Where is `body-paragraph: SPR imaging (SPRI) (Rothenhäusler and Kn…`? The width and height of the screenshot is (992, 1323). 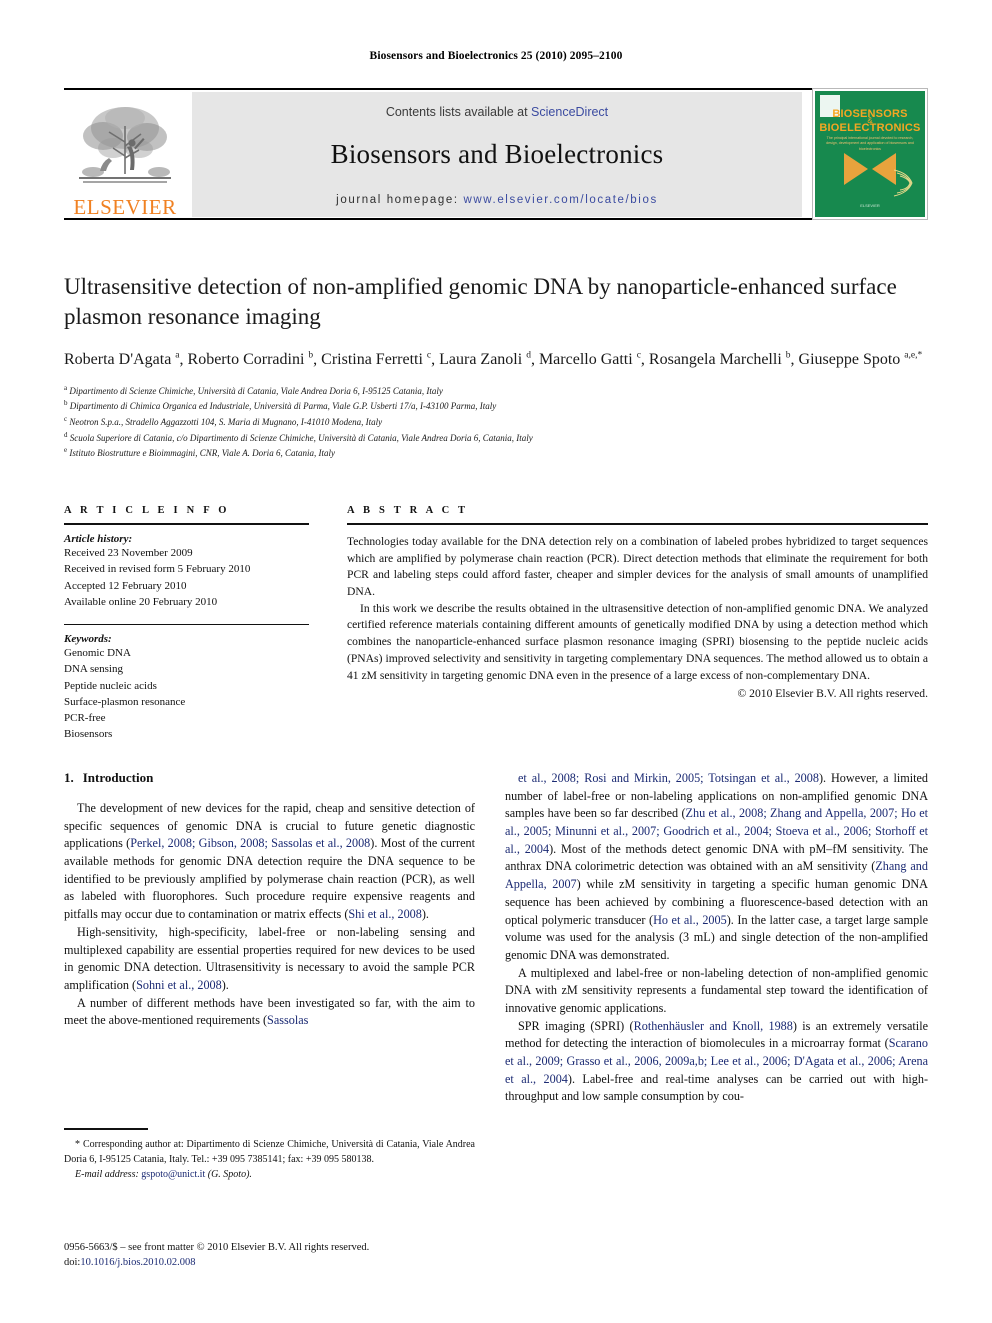 body-paragraph: SPR imaging (SPRI) (Rothenhäusler and Kn… is located at coordinates (717, 1061).